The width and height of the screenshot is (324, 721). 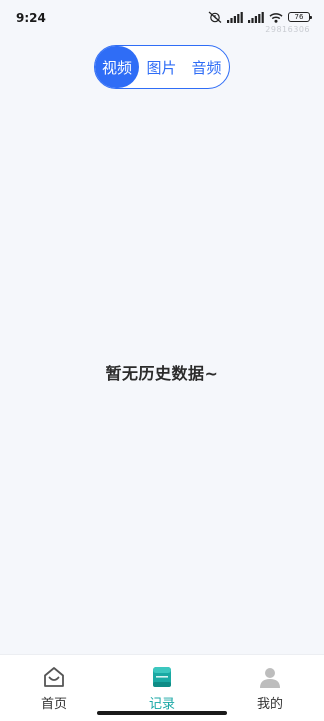 What do you see at coordinates (235, 17) in the screenshot?
I see `signal-4g-icon` at bounding box center [235, 17].